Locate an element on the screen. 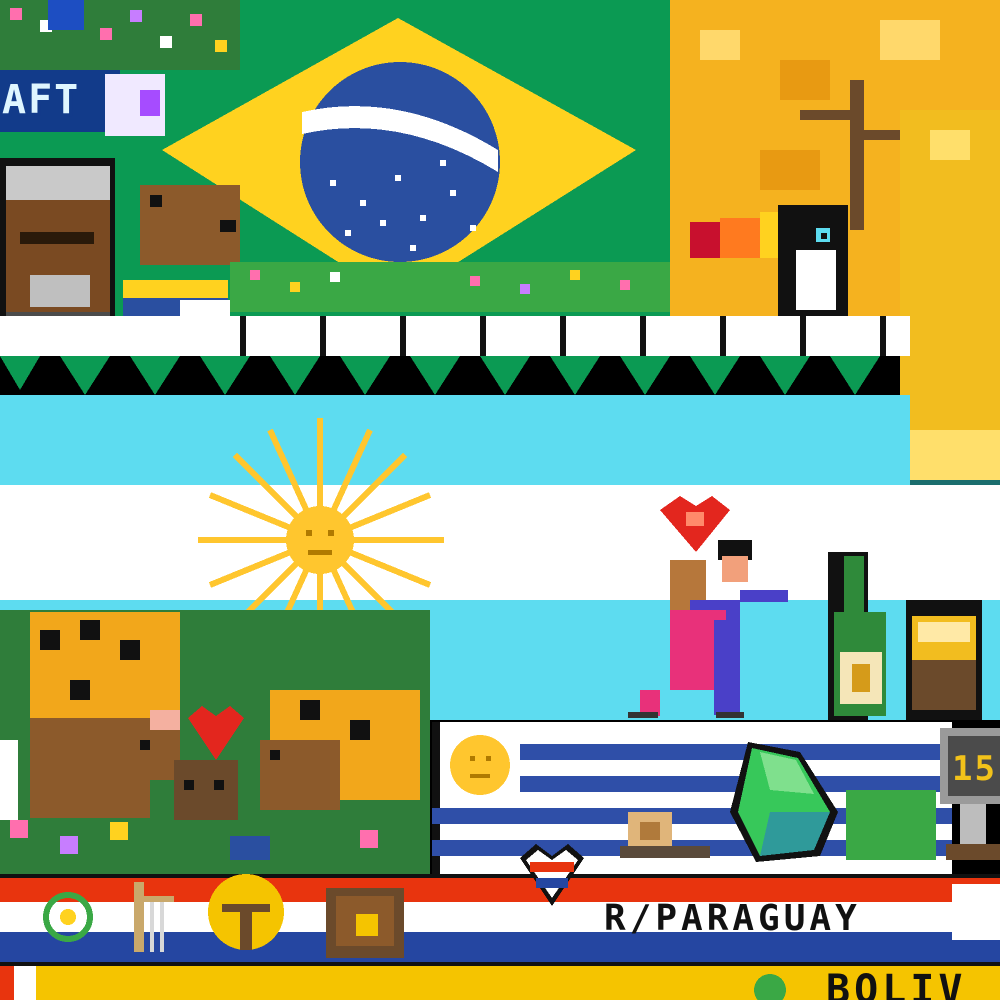  craft-sign-h-letter is located at coordinates (150, 103).